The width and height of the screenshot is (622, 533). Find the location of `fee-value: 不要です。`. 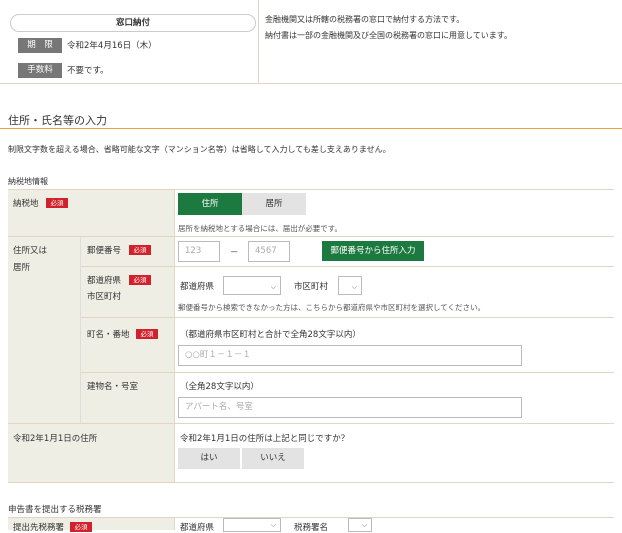

fee-value: 不要です。 is located at coordinates (88, 71).